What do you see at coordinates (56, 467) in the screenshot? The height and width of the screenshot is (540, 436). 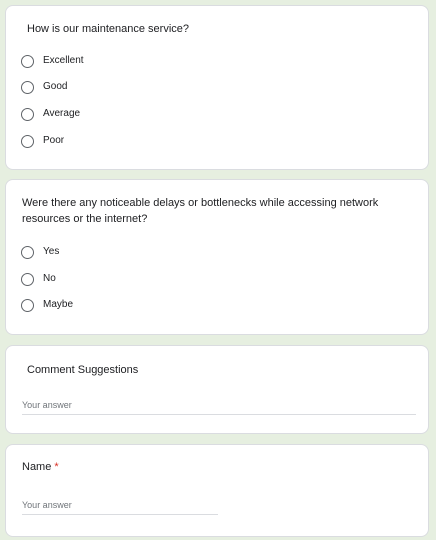 I see `required-asterisk: *` at bounding box center [56, 467].